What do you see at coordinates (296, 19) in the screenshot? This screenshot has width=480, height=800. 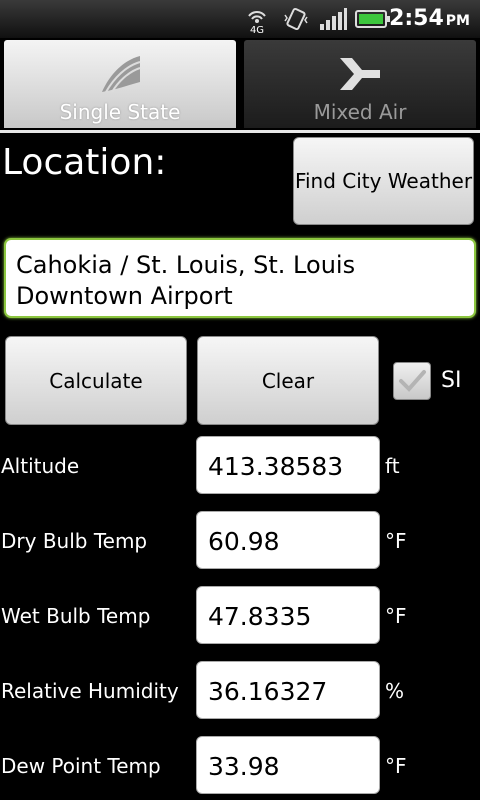 I see `vibrate-icon` at bounding box center [296, 19].